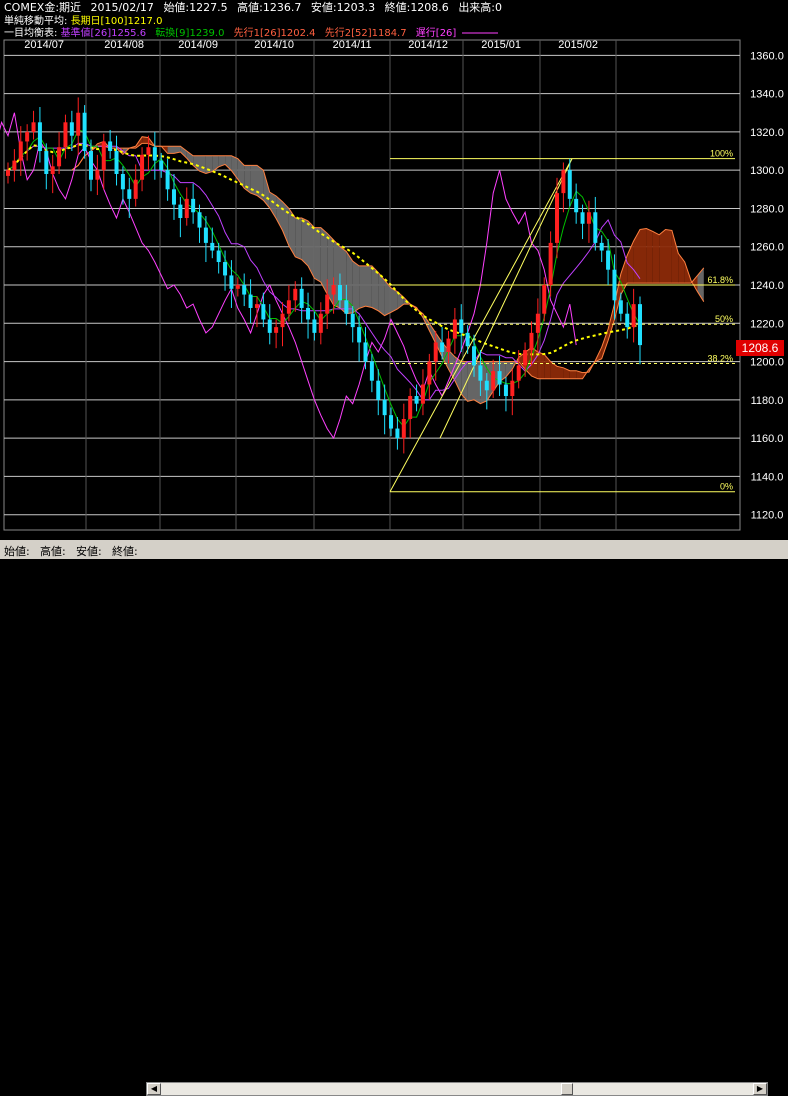 The image size is (788, 1096). What do you see at coordinates (124, 45) in the screenshot?
I see `x-tick-label: 2014/08` at bounding box center [124, 45].